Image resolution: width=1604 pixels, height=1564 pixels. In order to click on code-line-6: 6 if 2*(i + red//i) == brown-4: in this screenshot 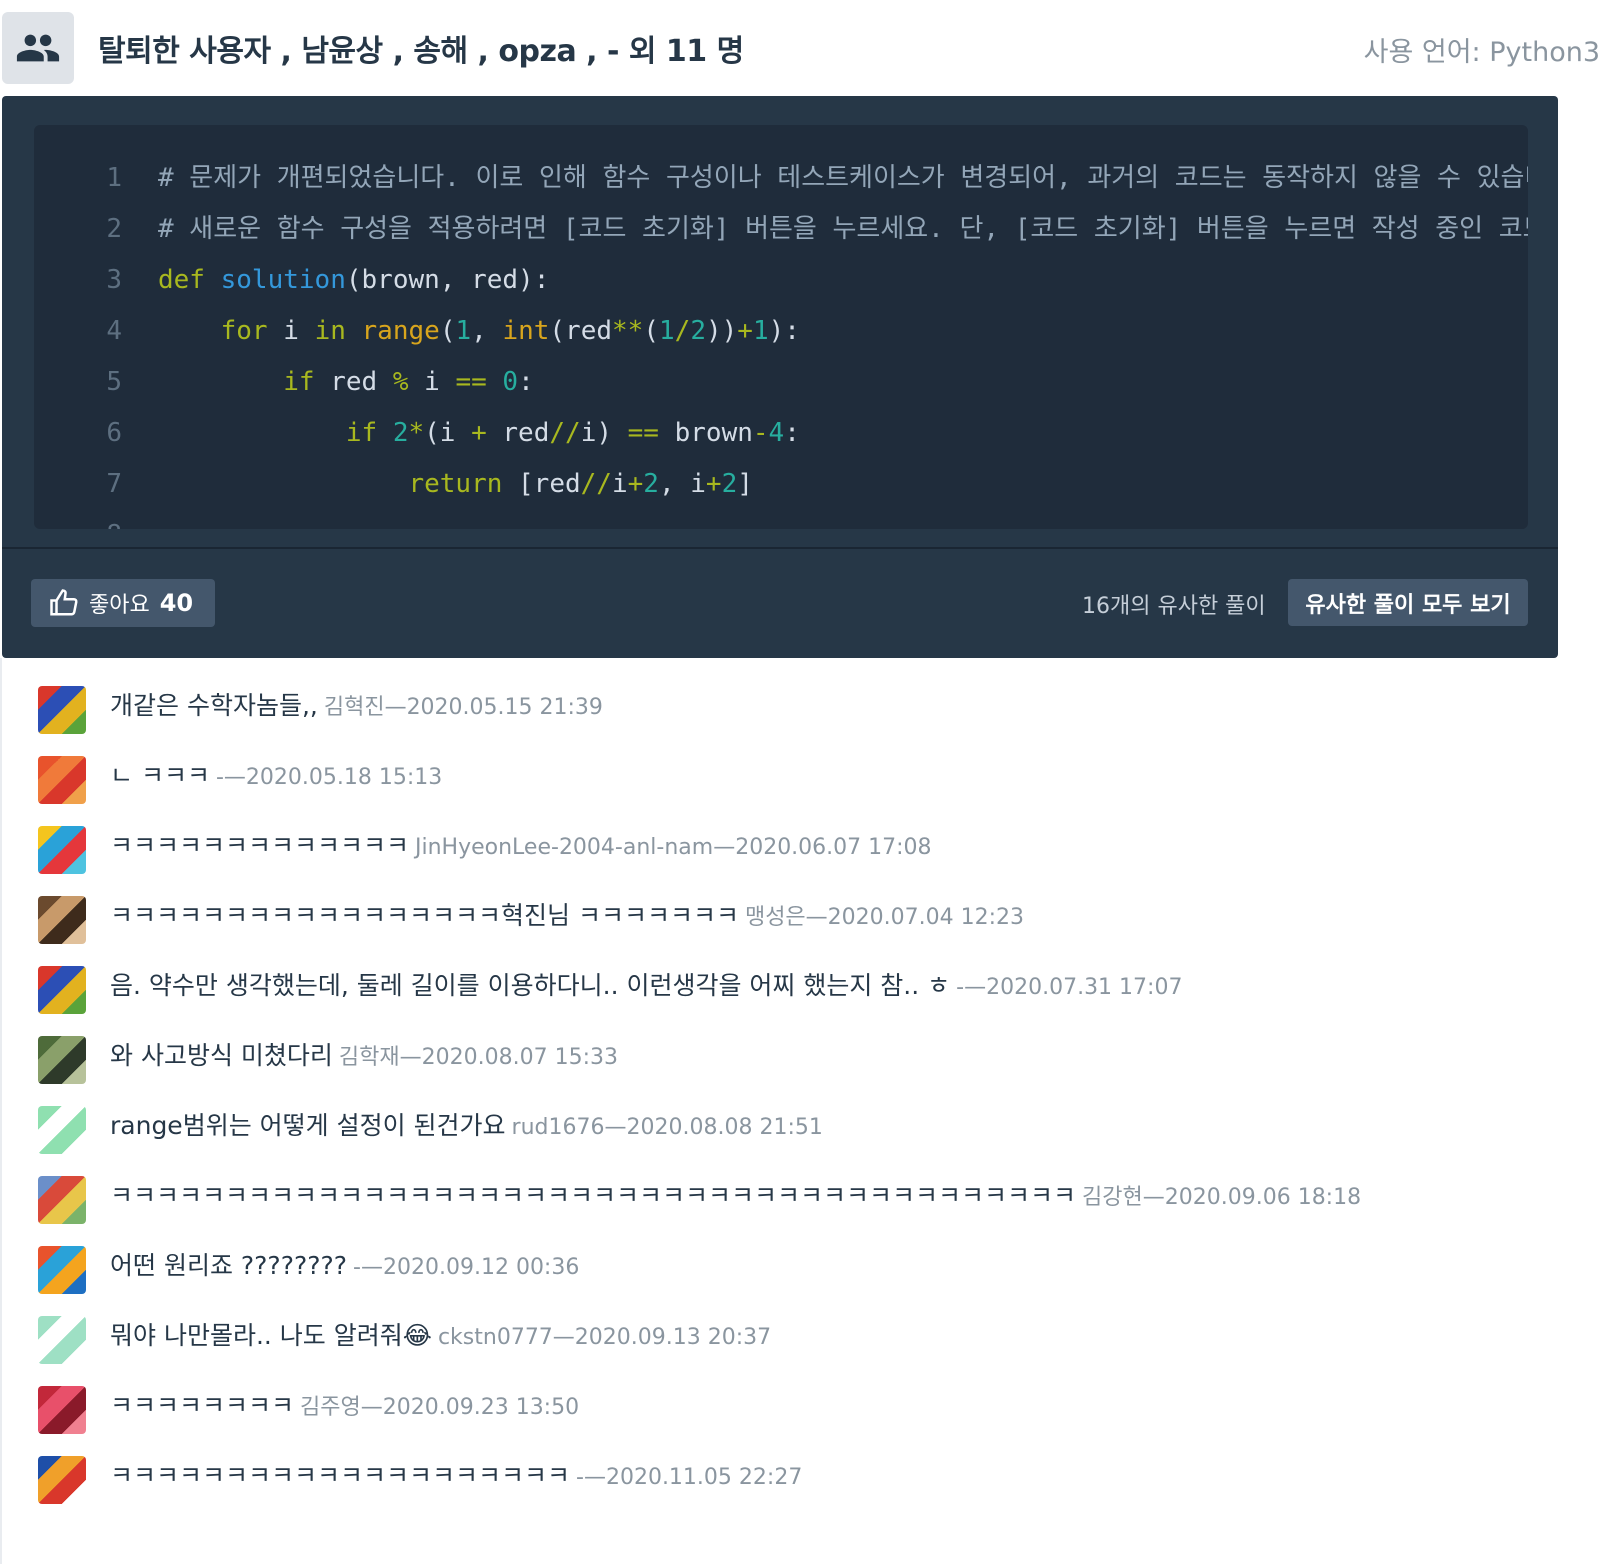, I will do `click(417, 433)`.